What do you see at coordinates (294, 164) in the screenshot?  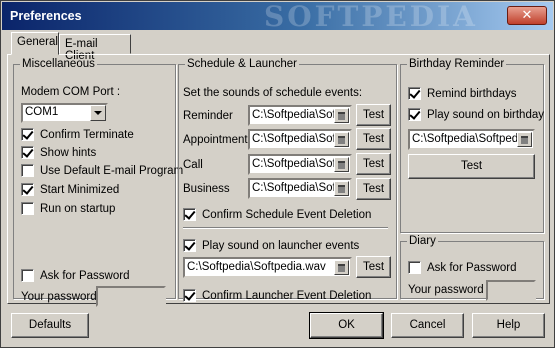 I see `call-sound-path: C:\Softpedia\Sof` at bounding box center [294, 164].